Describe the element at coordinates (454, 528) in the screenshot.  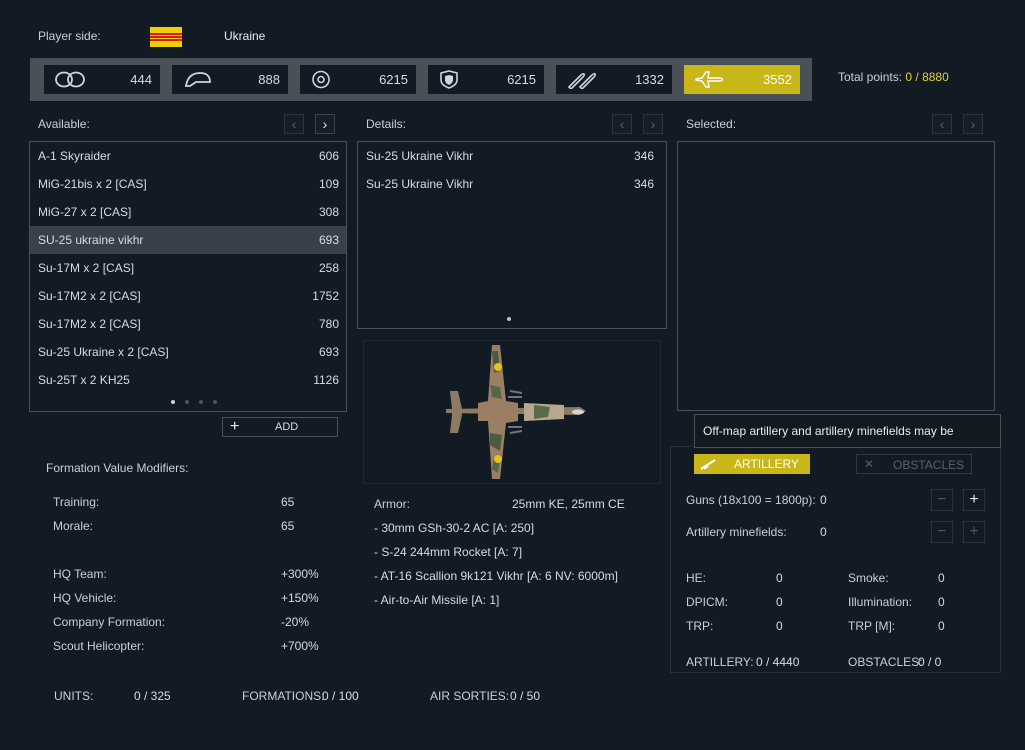
I see `weapon-line: - 30mm GSh-30-2 AC [A: 250]` at that location.